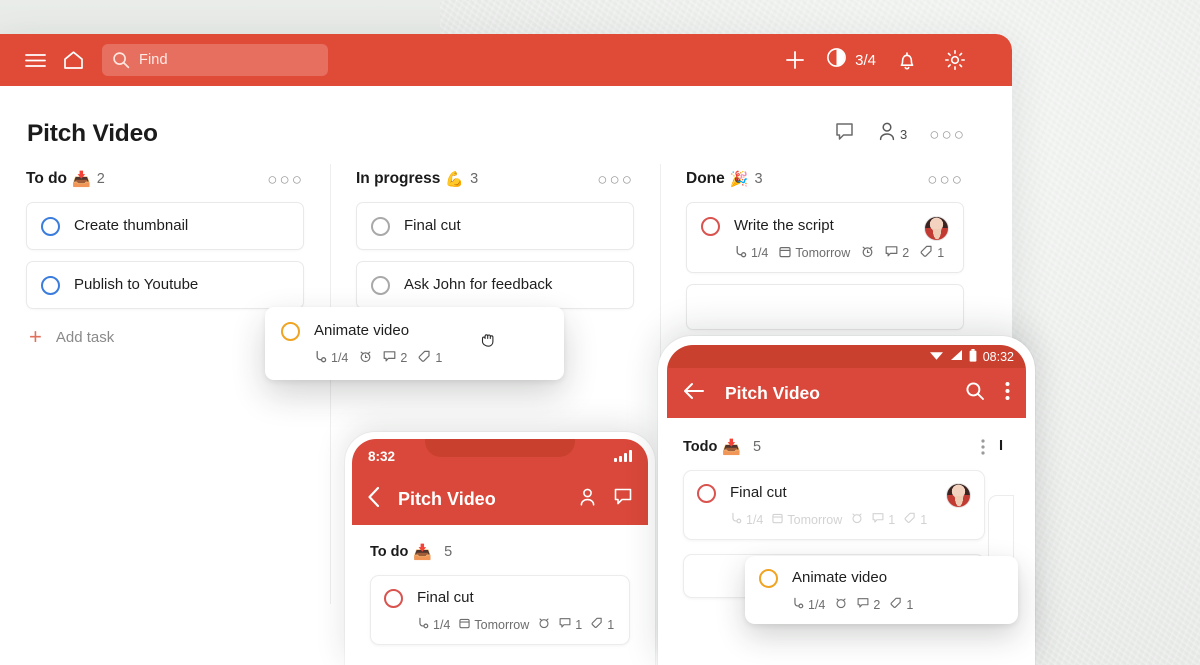 Image resolution: width=1200 pixels, height=665 pixels. Describe the element at coordinates (851, 60) in the screenshot. I see `progress-indicator: 3/4` at that location.